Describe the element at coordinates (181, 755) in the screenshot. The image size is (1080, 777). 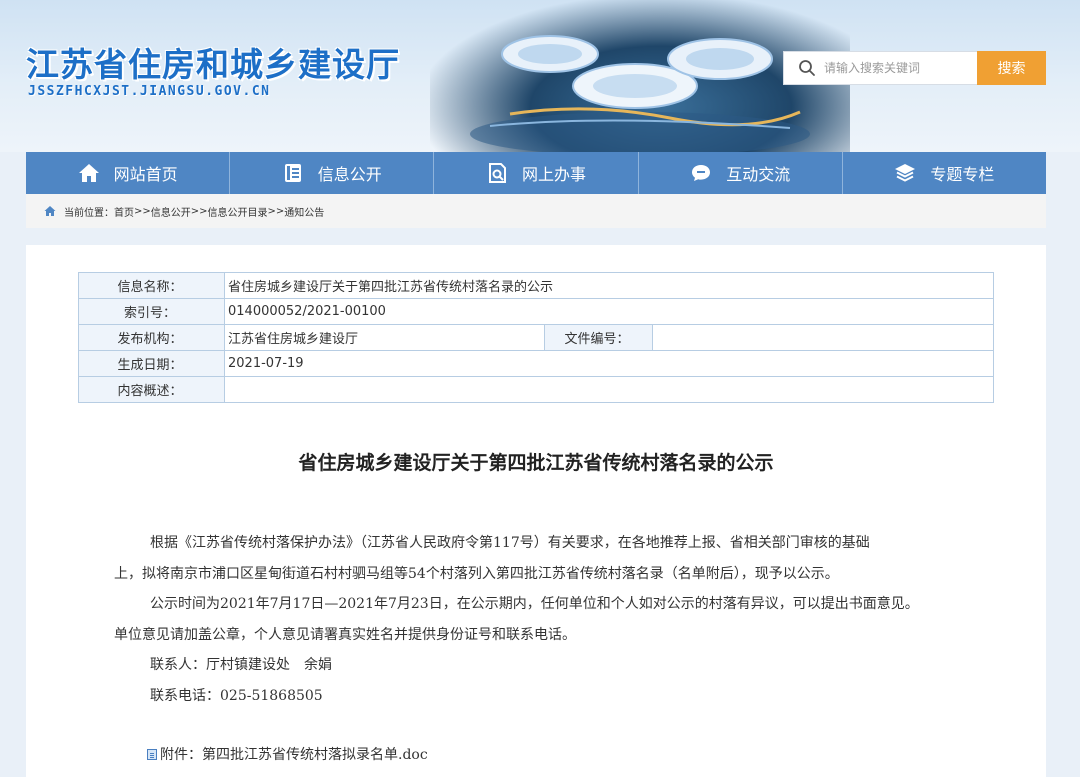
I see `attachment-label: 附件：` at that location.